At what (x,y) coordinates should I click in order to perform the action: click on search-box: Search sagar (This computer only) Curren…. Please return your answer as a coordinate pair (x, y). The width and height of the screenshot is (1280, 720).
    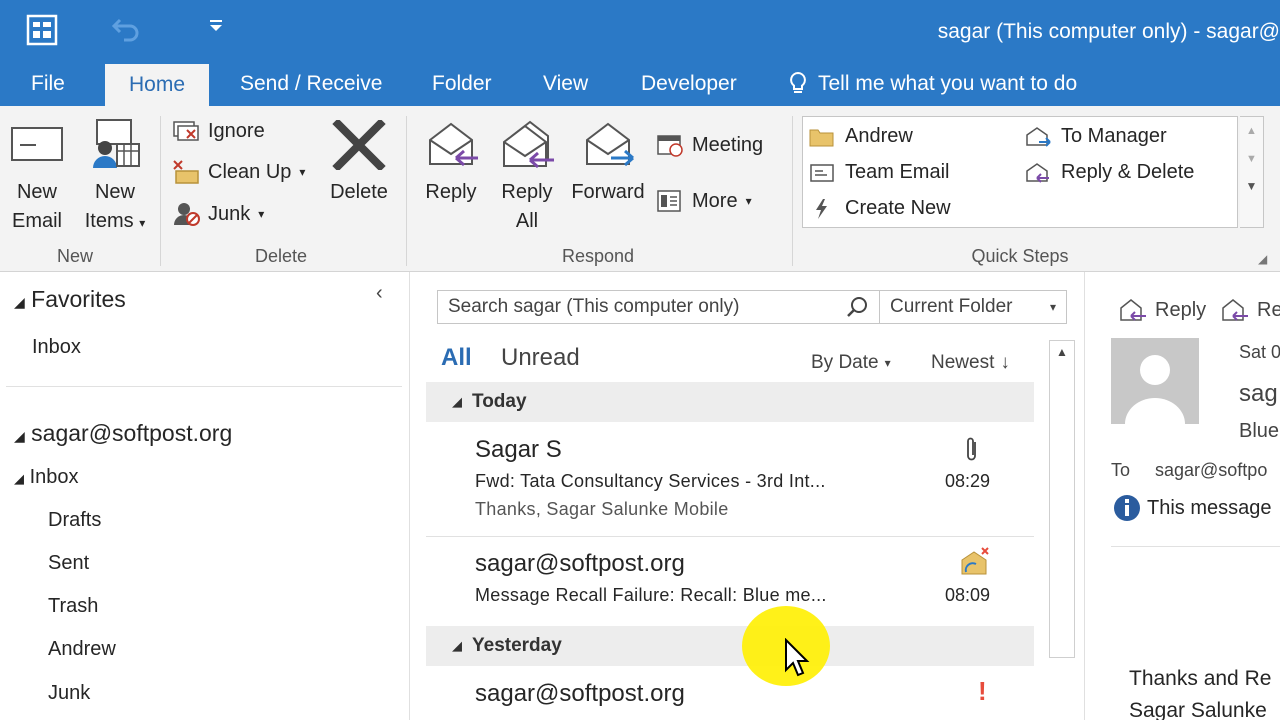
    Looking at the image, I should click on (752, 307).